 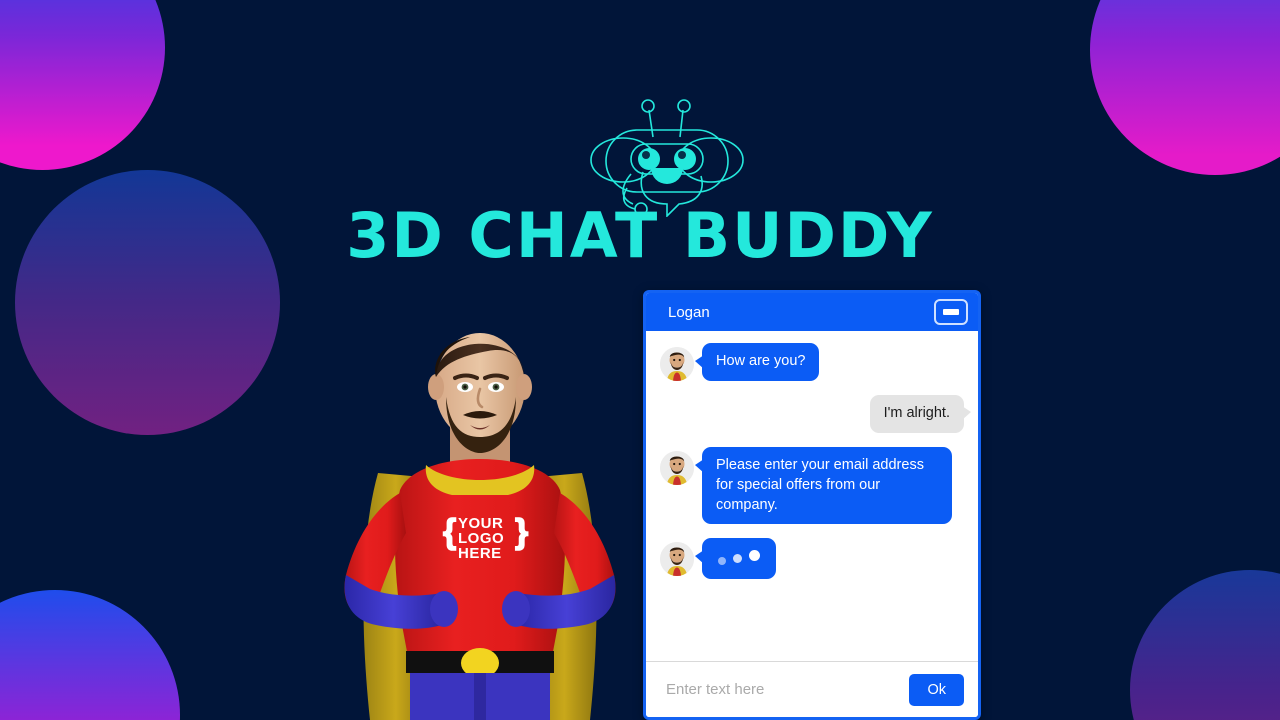 I want to click on chat-message: I'm alright., so click(x=816, y=414).